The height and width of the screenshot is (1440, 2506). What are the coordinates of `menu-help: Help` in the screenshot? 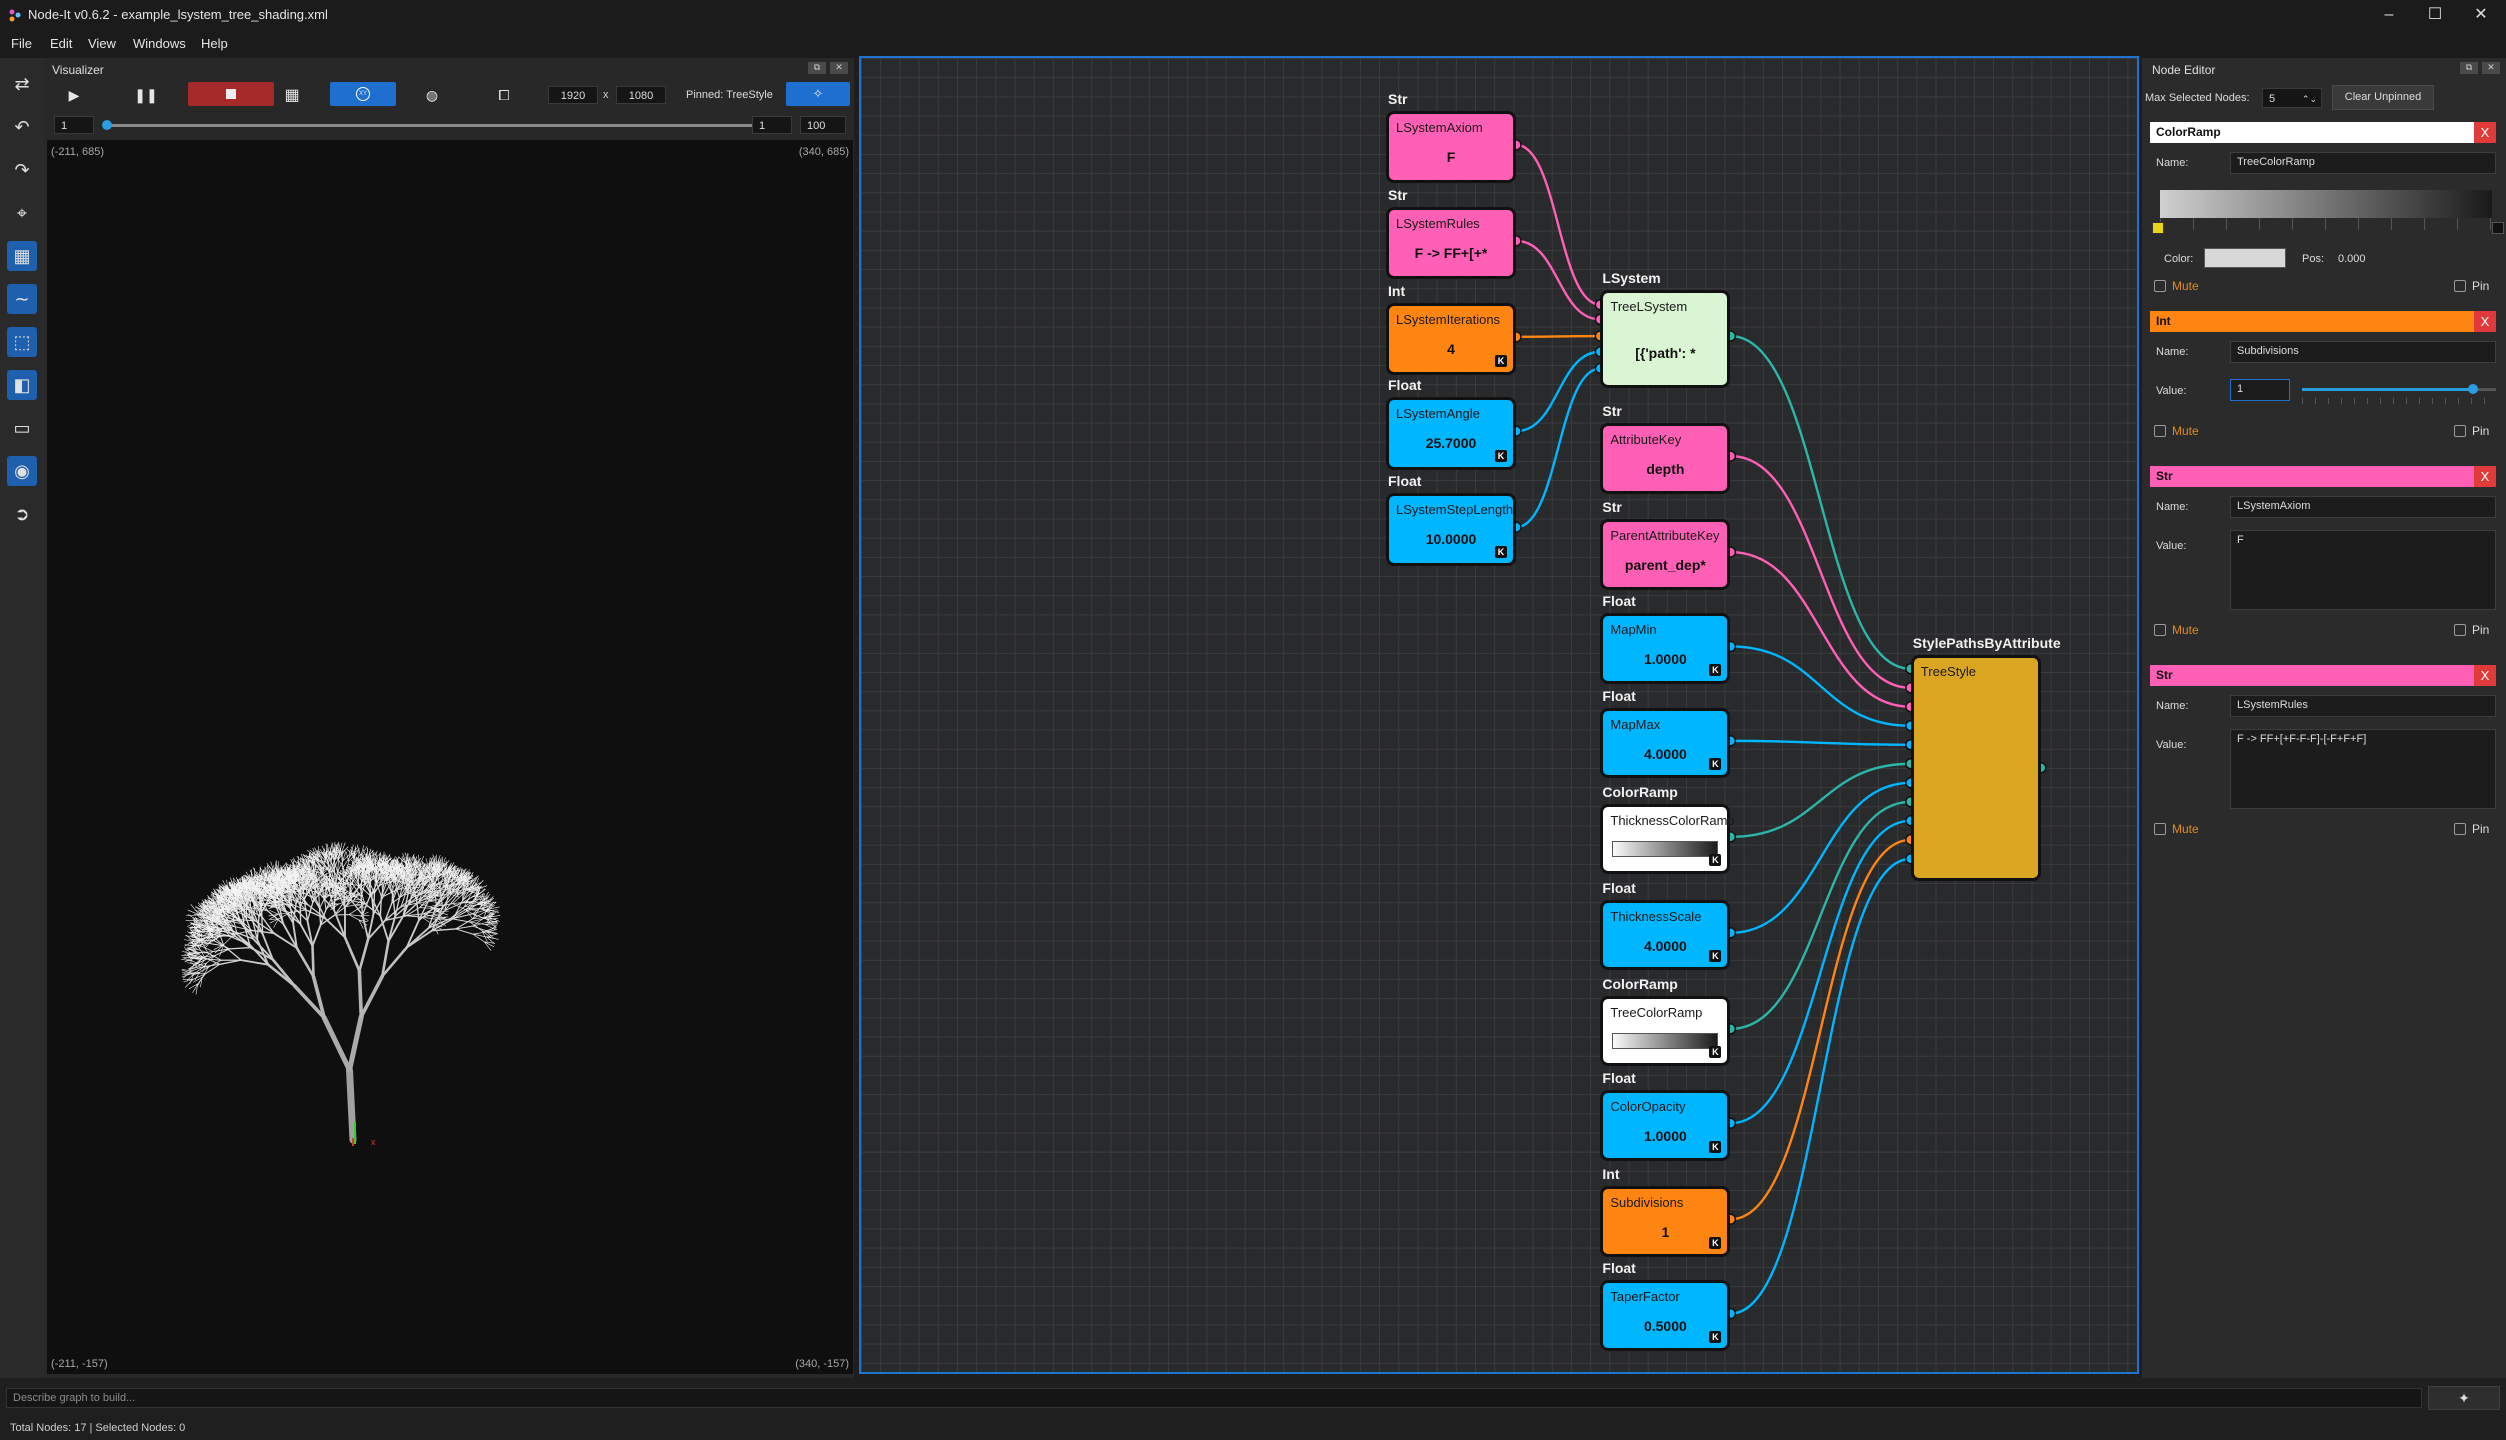 It's located at (214, 43).